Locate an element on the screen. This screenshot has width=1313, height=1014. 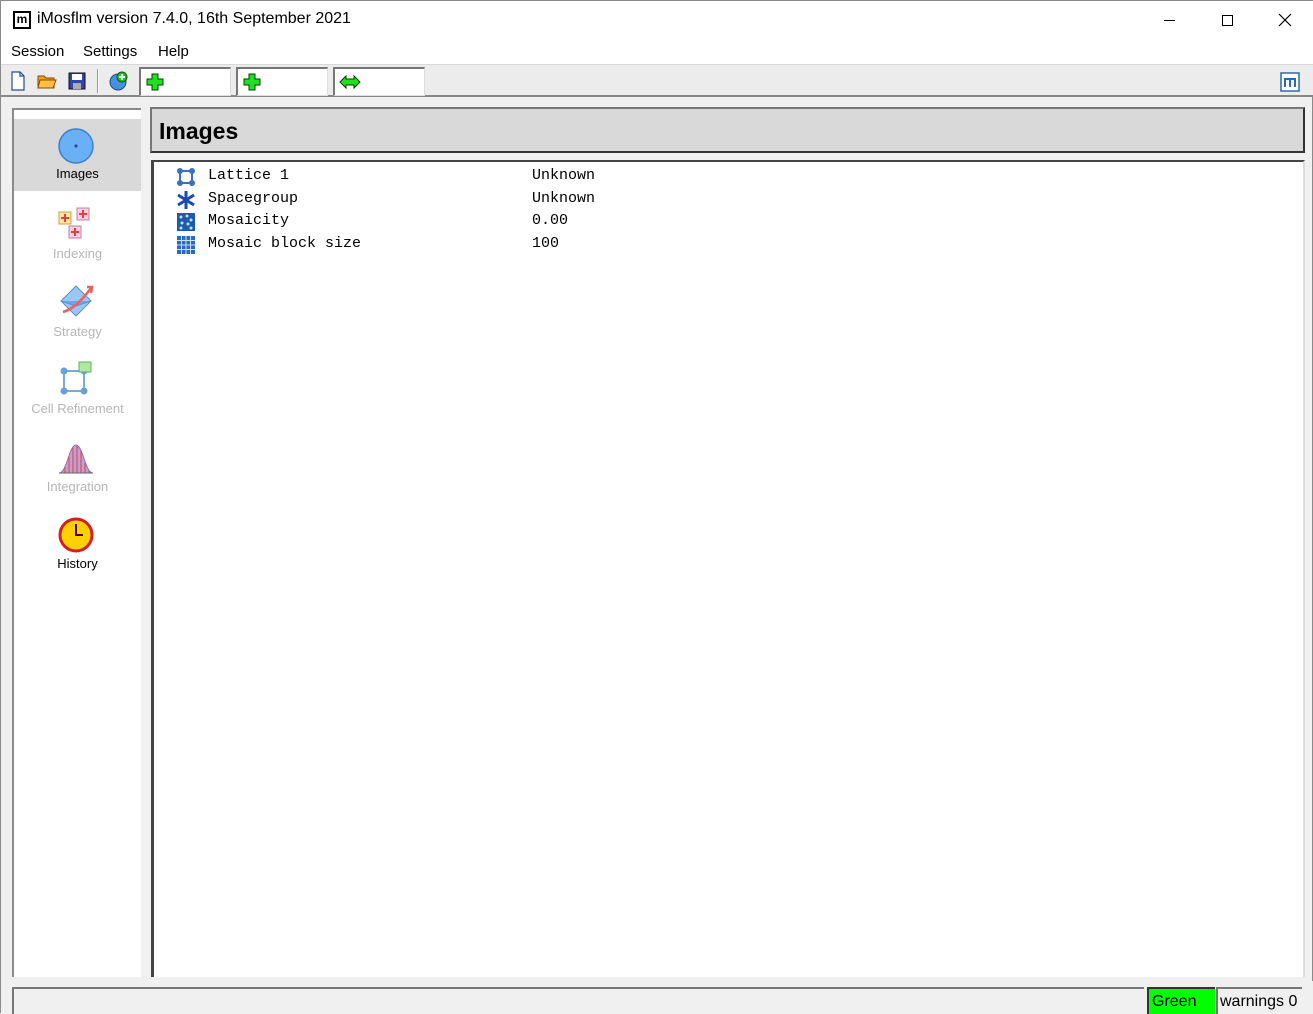
save-icon is located at coordinates (77, 81).